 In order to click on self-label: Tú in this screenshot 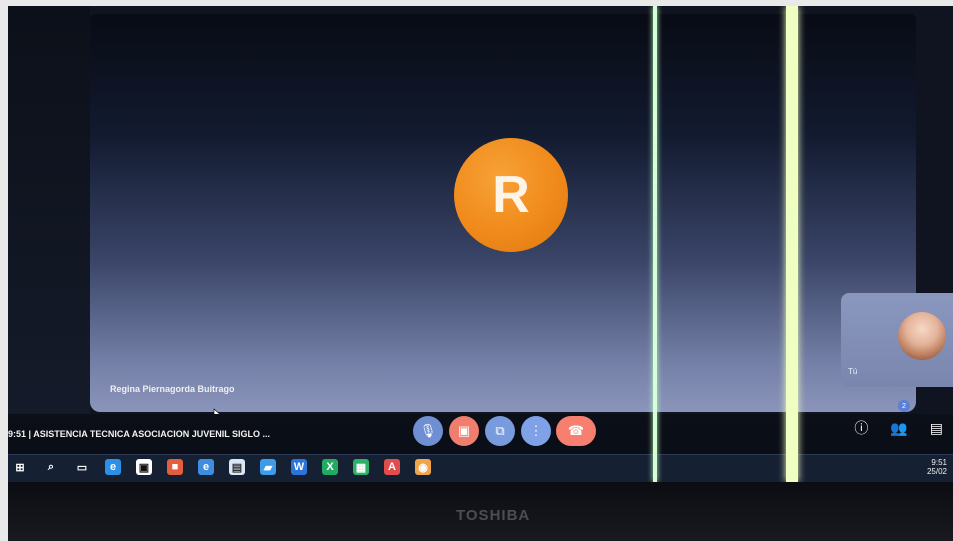, I will do `click(853, 371)`.